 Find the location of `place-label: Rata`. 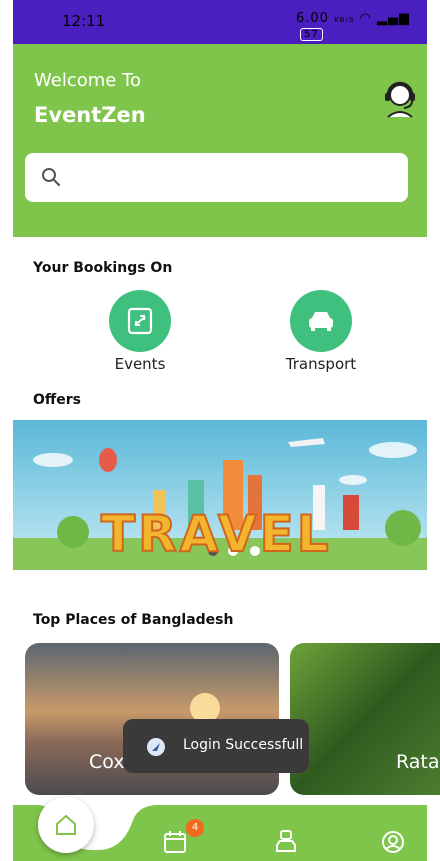

place-label: Rata is located at coordinates (418, 762).